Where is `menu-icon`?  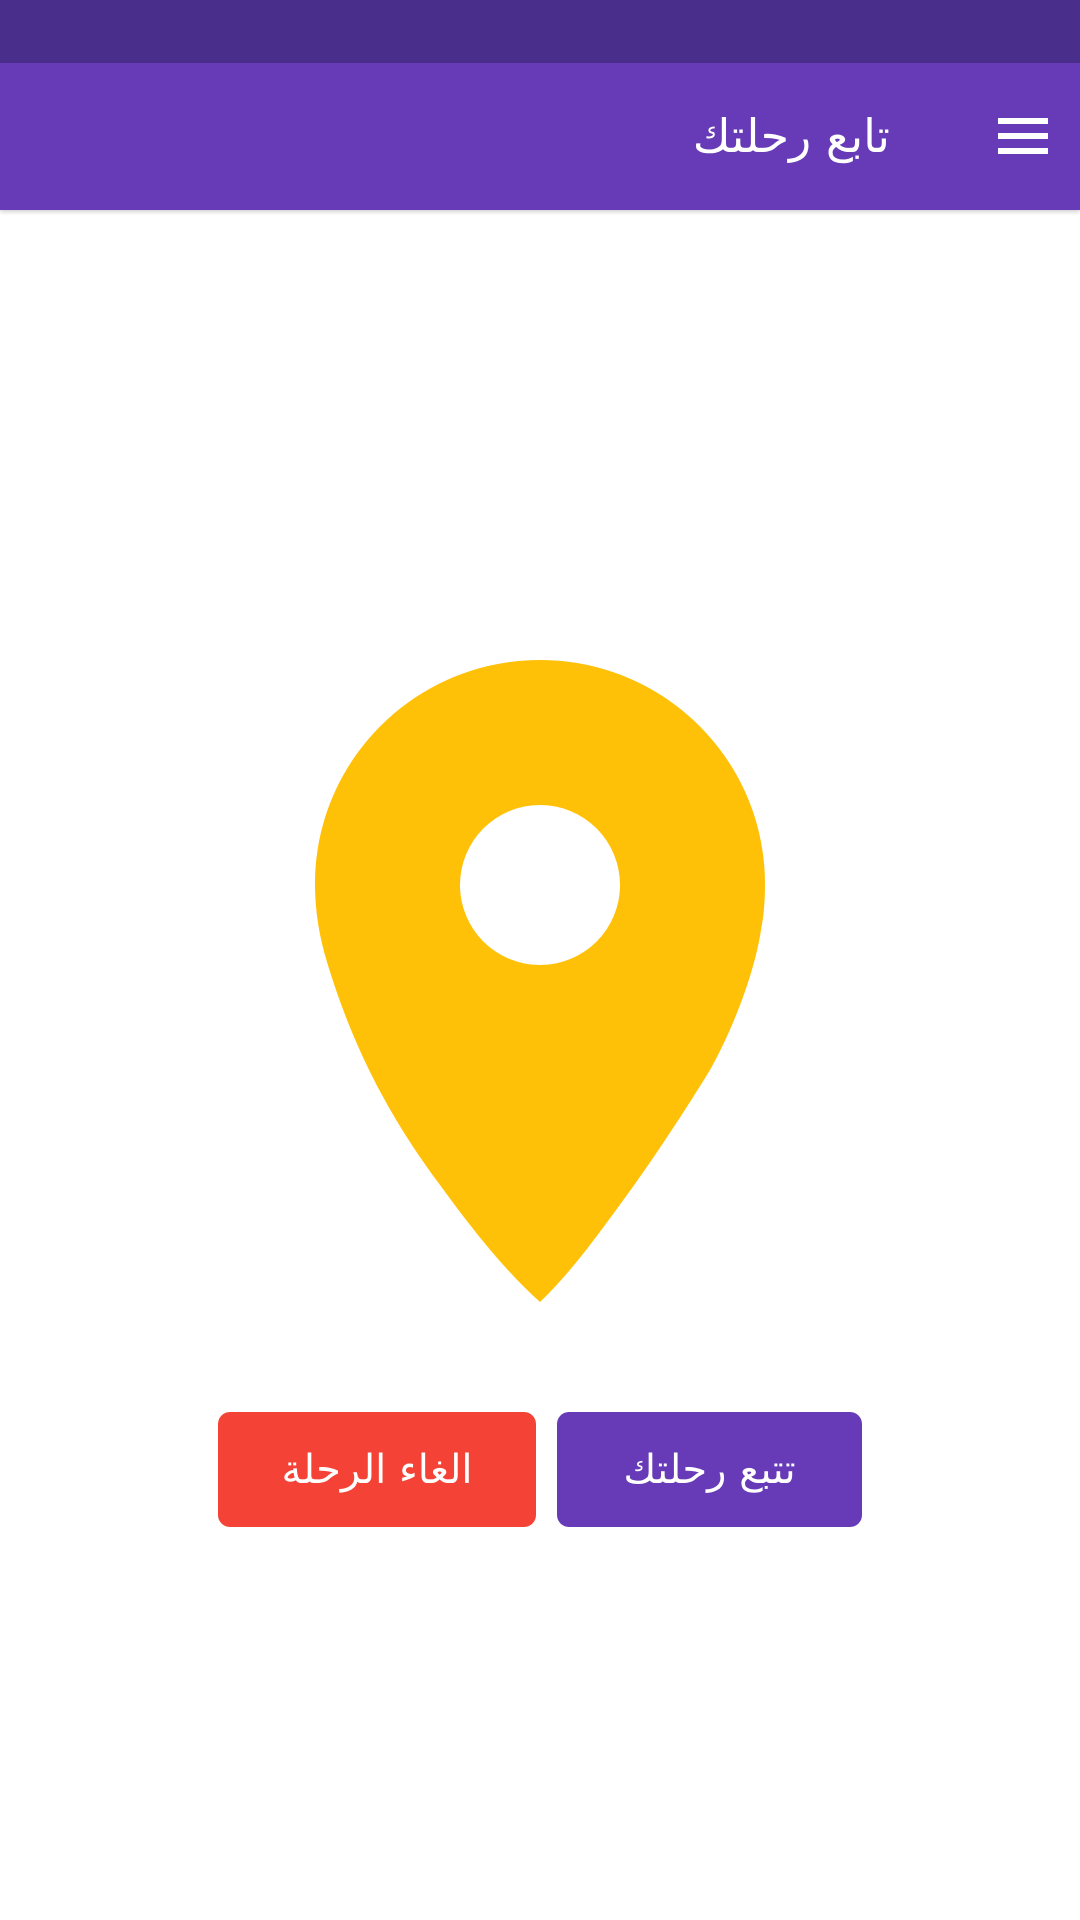 menu-icon is located at coordinates (1023, 136).